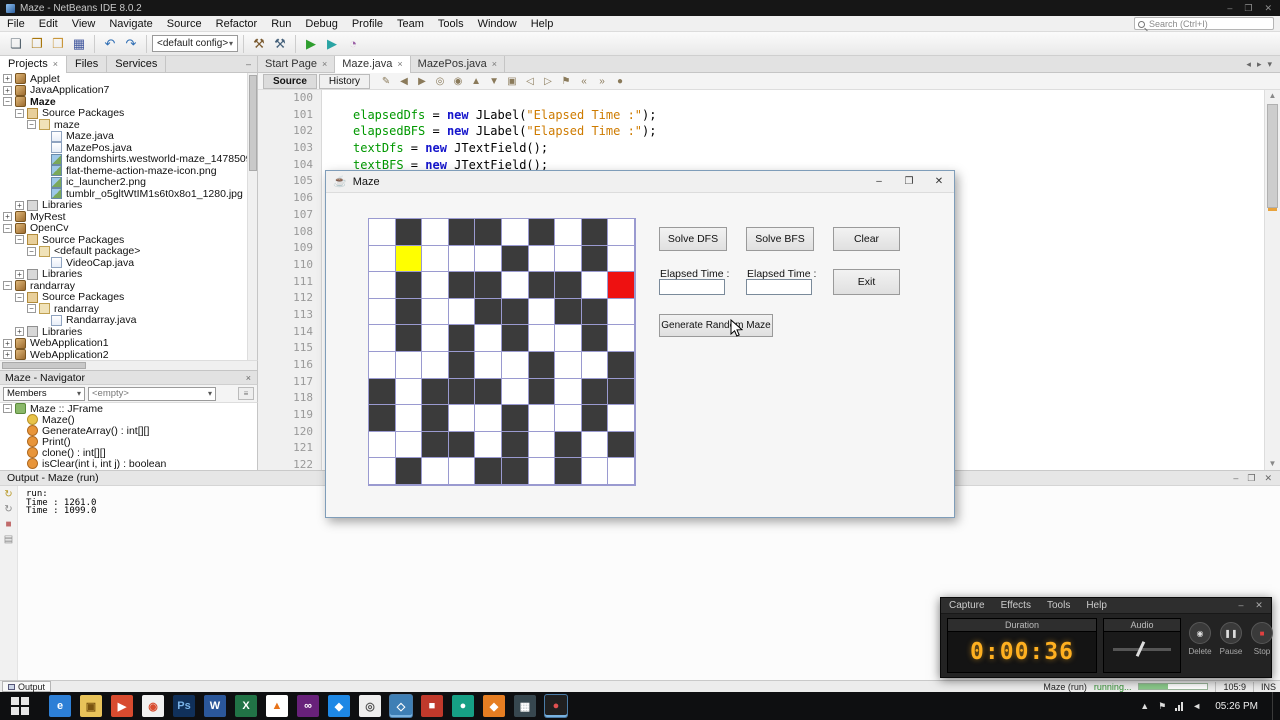 The image size is (1280, 720). Describe the element at coordinates (1251, 478) in the screenshot. I see `float-icon: ❐` at that location.